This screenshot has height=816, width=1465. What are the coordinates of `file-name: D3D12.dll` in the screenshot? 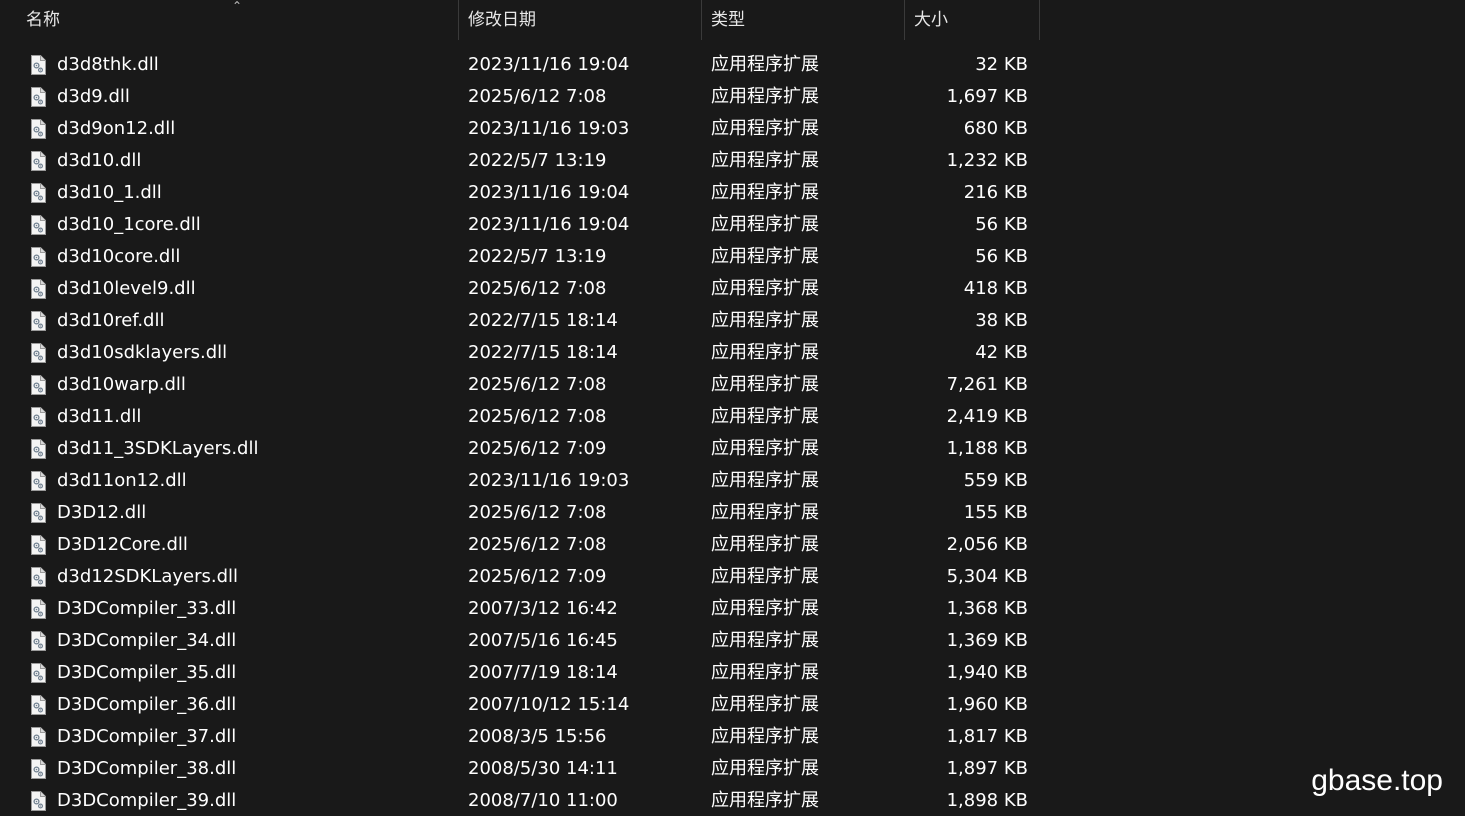 It's located at (102, 512).